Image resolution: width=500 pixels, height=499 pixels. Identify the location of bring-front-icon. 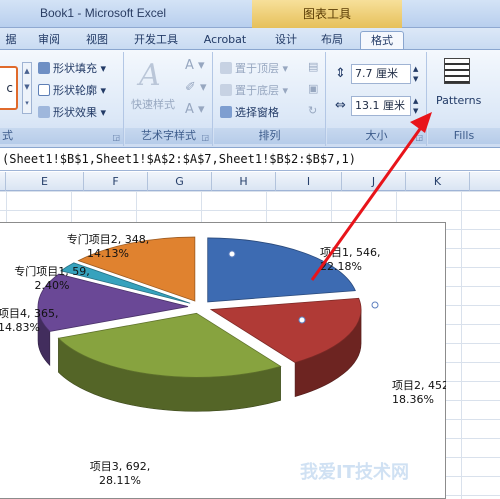
(226, 68).